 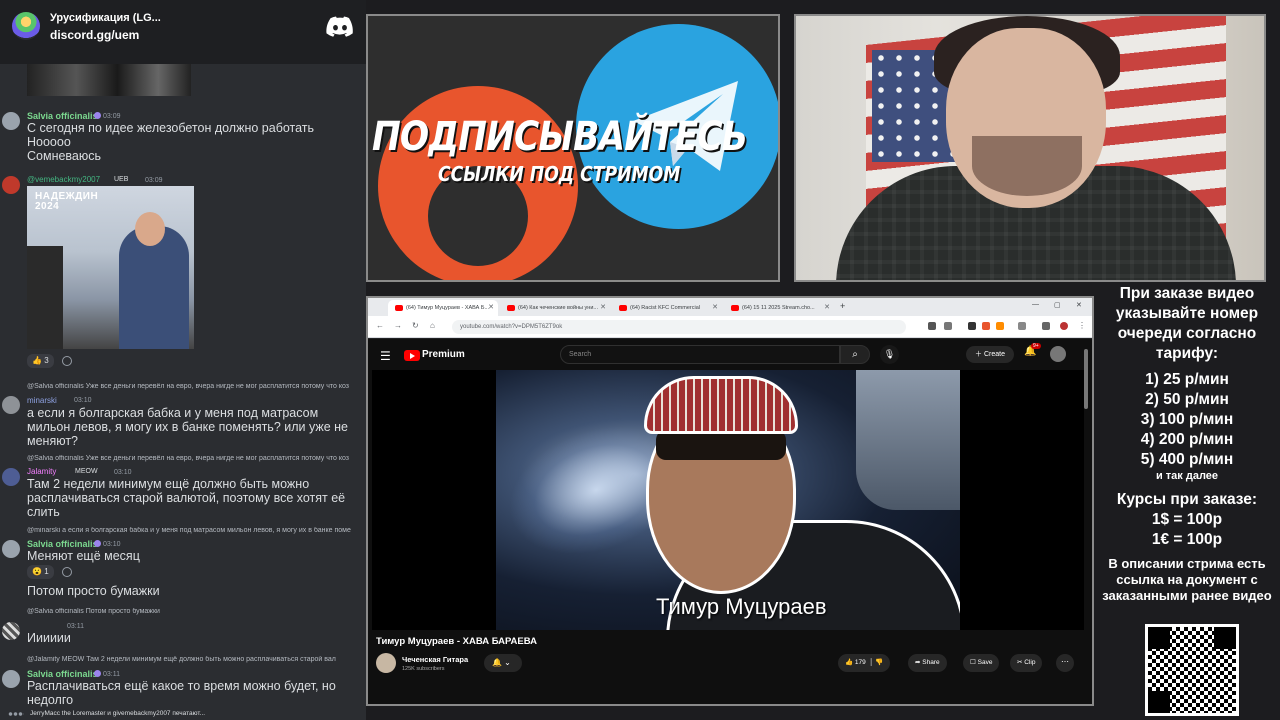 I want to click on browser-tab: (64) Racist KFC Commercial ✕, so click(x=667, y=308).